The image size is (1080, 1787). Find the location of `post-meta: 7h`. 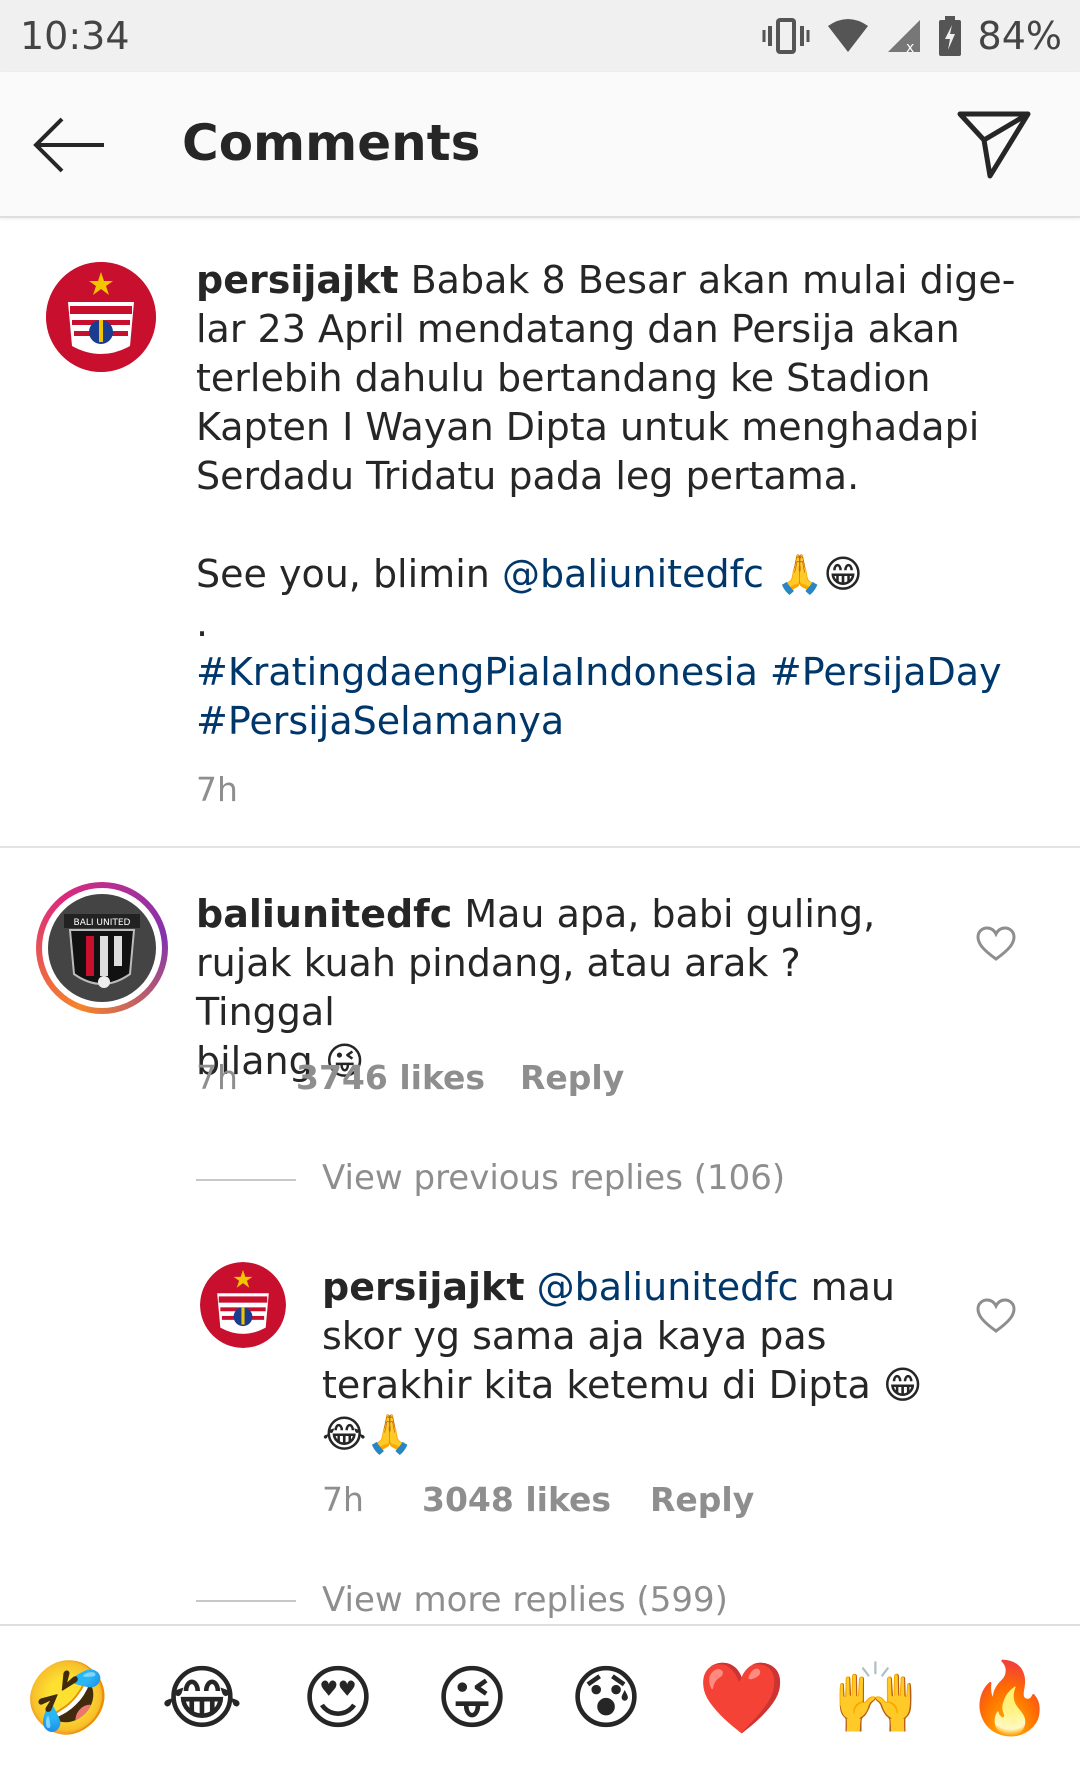

post-meta: 7h is located at coordinates (217, 789).